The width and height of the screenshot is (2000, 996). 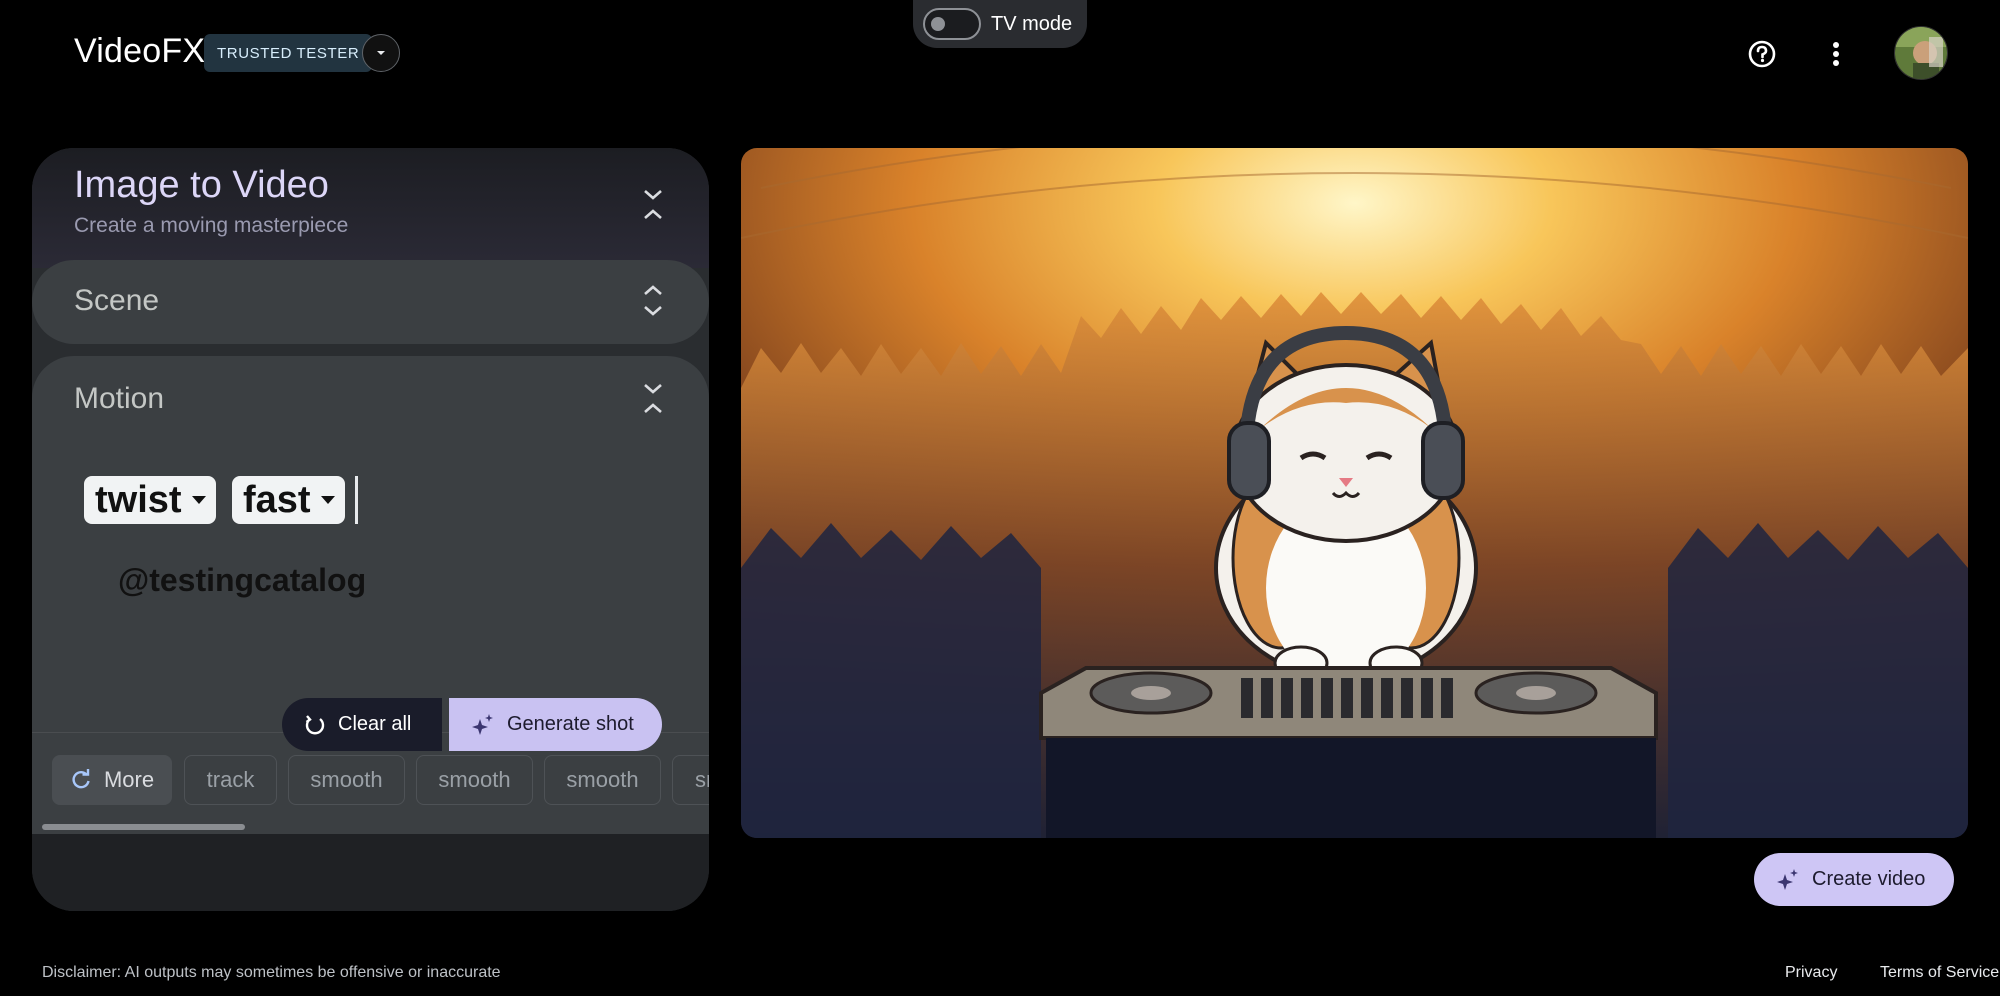 What do you see at coordinates (211, 225) in the screenshot?
I see `panel-subtitle: Create a moving masterpiece` at bounding box center [211, 225].